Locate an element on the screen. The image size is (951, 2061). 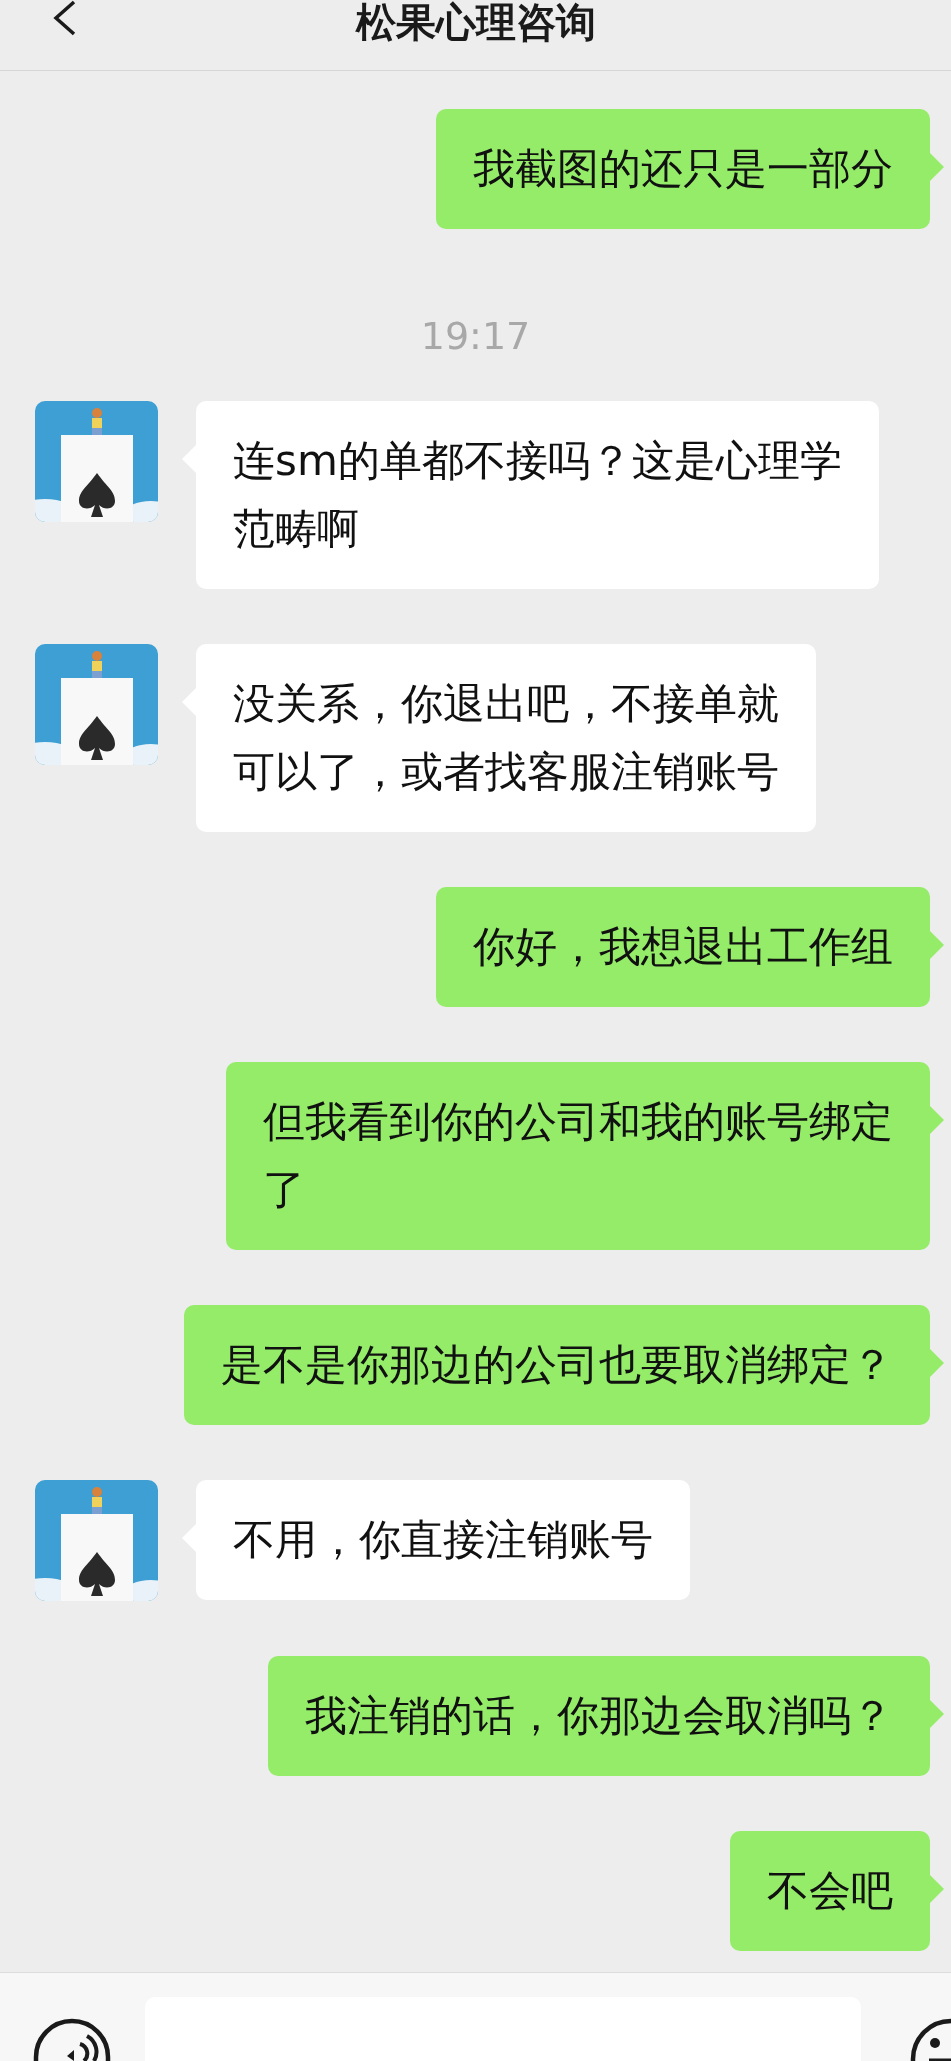
message-bubble: 我截图的还只是一部分 is located at coordinates (683, 169).